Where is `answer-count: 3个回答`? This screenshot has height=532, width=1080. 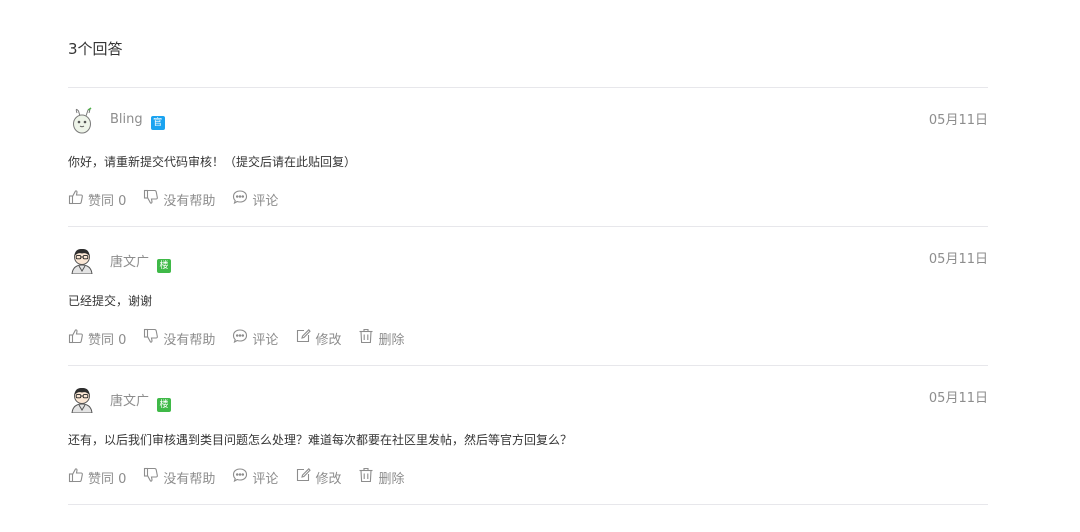 answer-count: 3个回答 is located at coordinates (95, 49).